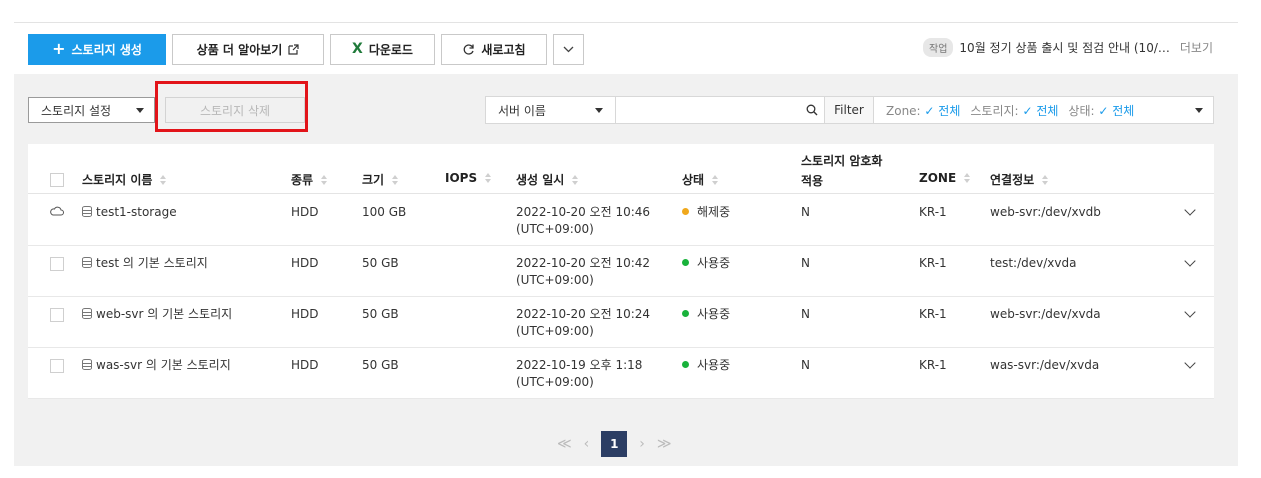  Describe the element at coordinates (59, 48) in the screenshot. I see `plus-icon: +` at that location.